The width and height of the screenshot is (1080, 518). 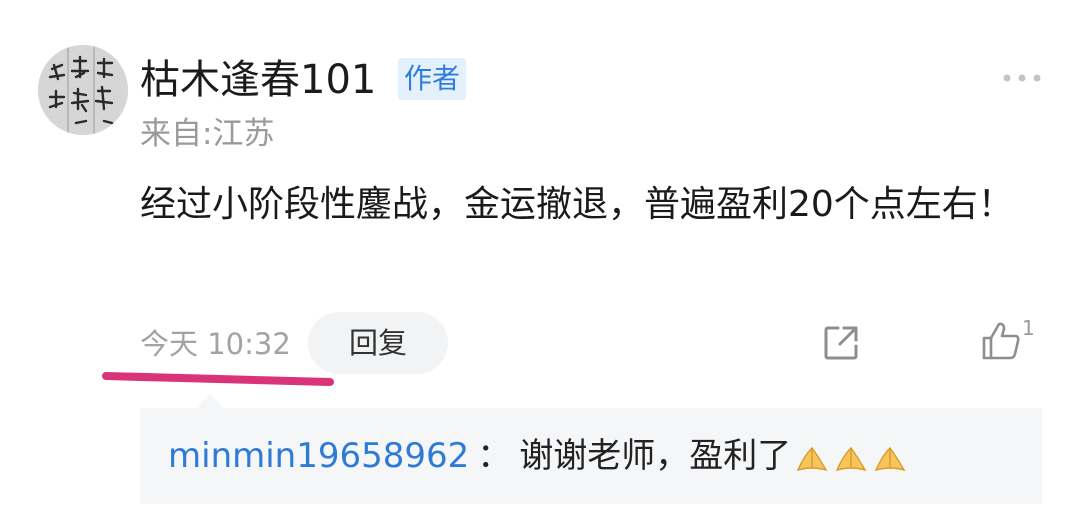 What do you see at coordinates (318, 456) in the screenshot?
I see `reply-username: minmin19658962` at bounding box center [318, 456].